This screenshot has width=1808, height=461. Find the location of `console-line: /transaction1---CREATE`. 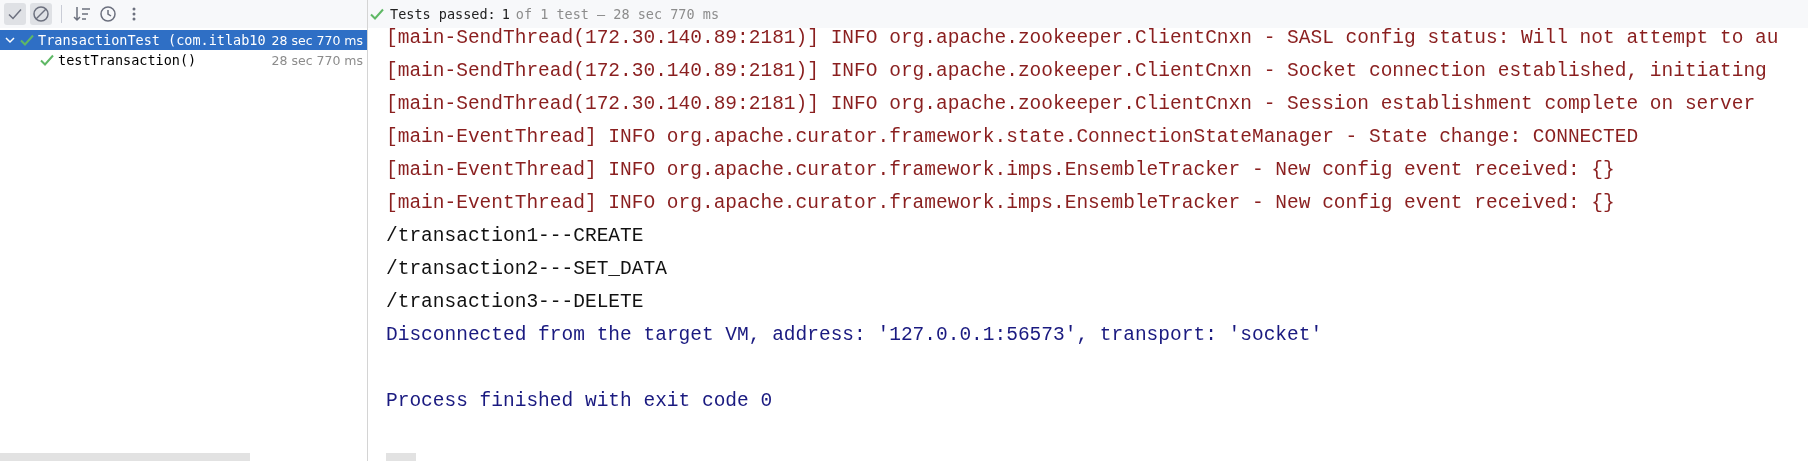

console-line: /transaction1---CREATE is located at coordinates (515, 236).